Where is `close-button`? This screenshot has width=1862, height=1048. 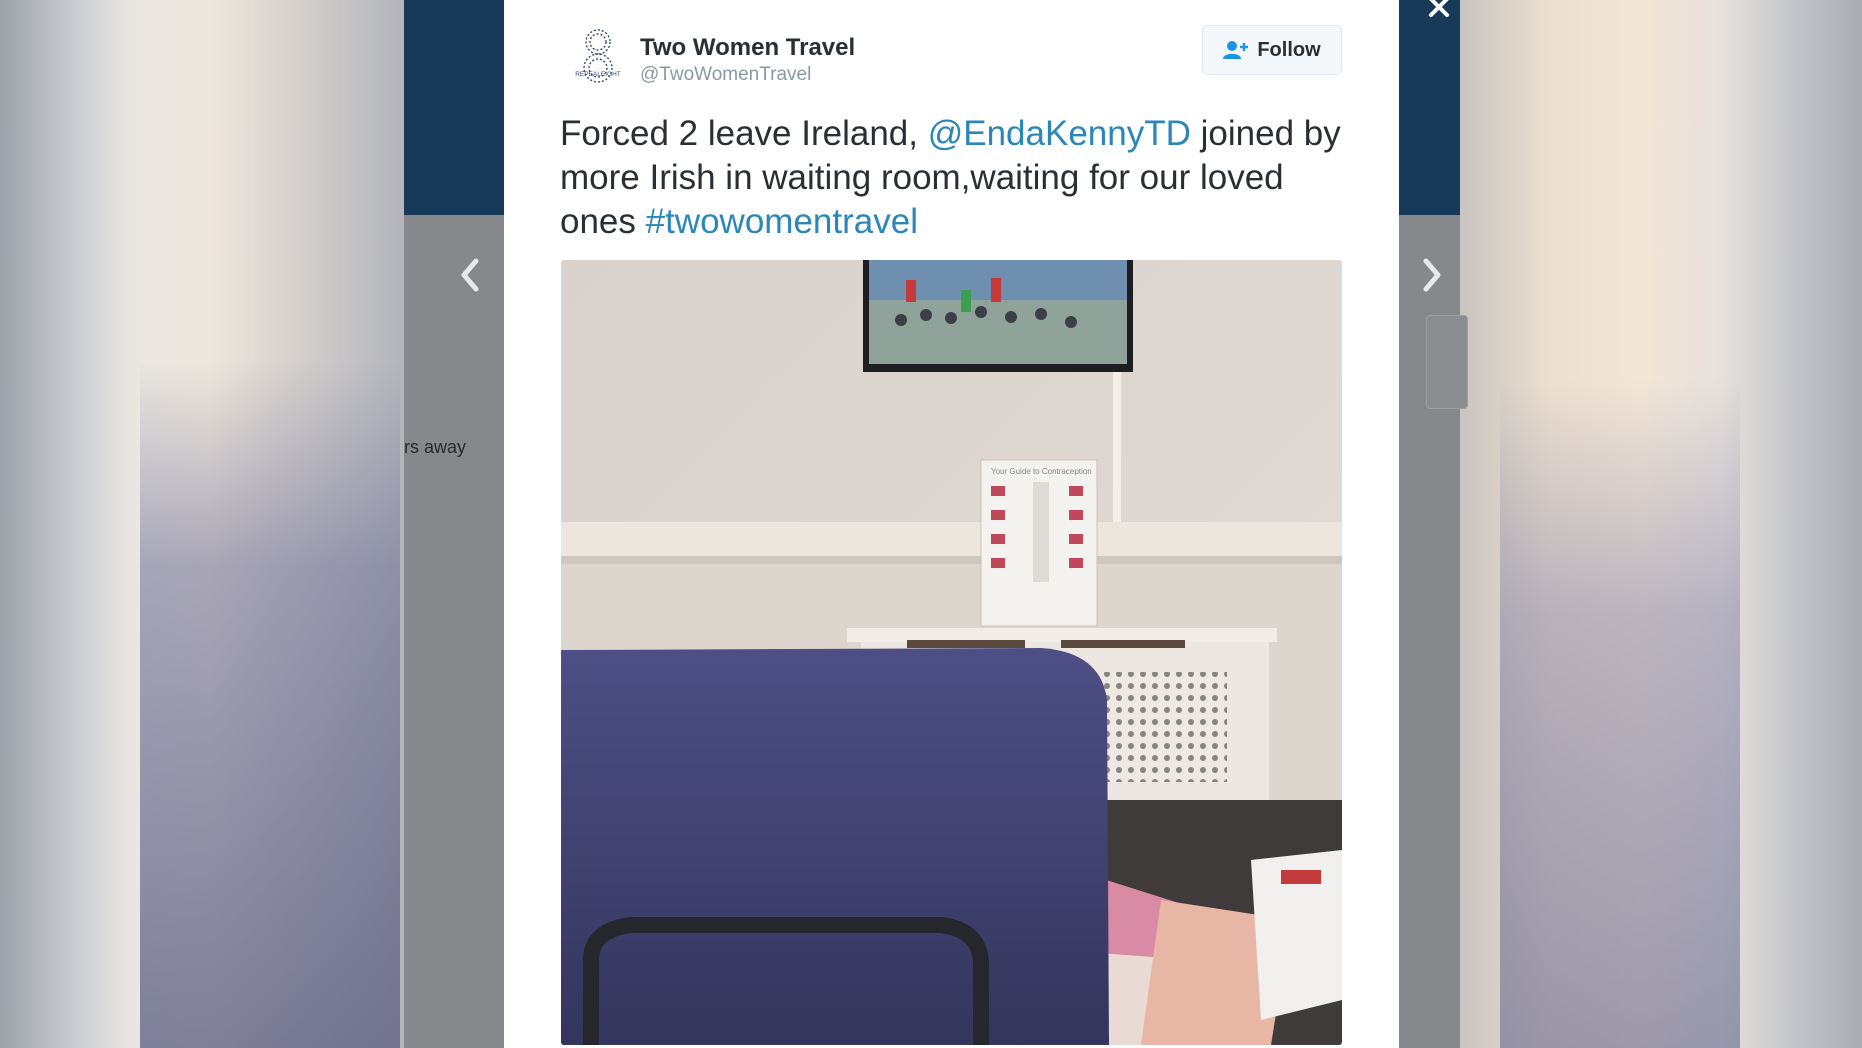 close-button is located at coordinates (1439, 11).